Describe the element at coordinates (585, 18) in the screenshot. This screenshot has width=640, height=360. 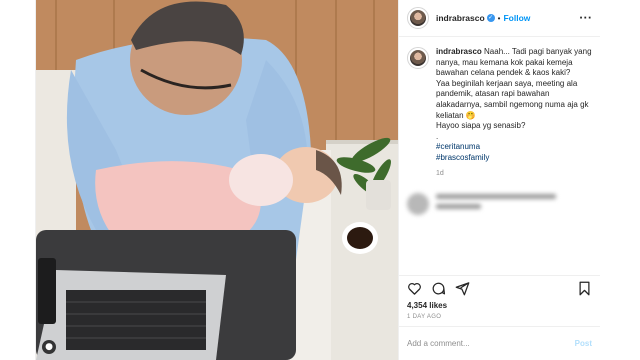
I see `more-options-icon: ···` at that location.